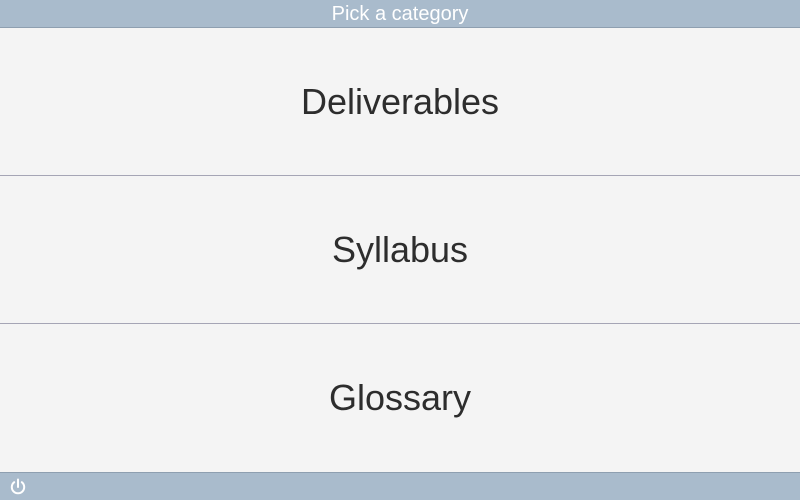 The height and width of the screenshot is (500, 800). I want to click on category-label: Glossary, so click(400, 397).